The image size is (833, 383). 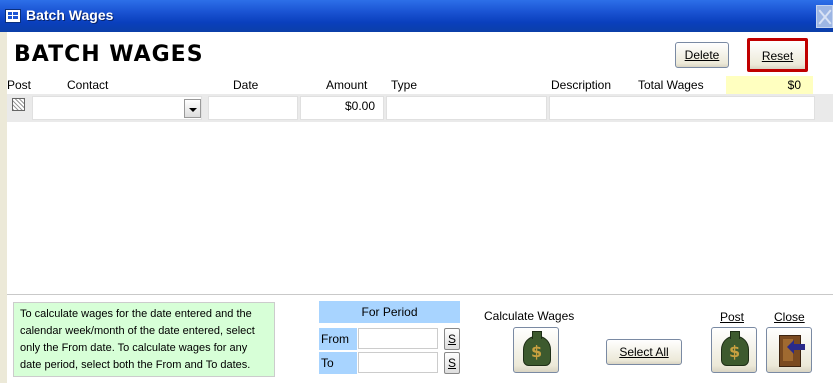 What do you see at coordinates (644, 352) in the screenshot?
I see `select-all-button: Select All` at bounding box center [644, 352].